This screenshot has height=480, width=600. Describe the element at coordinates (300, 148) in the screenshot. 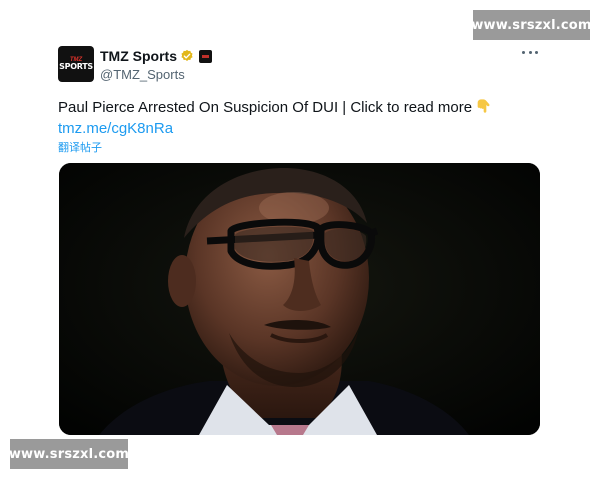

I see `translate-post-link: 翻译帖子` at that location.